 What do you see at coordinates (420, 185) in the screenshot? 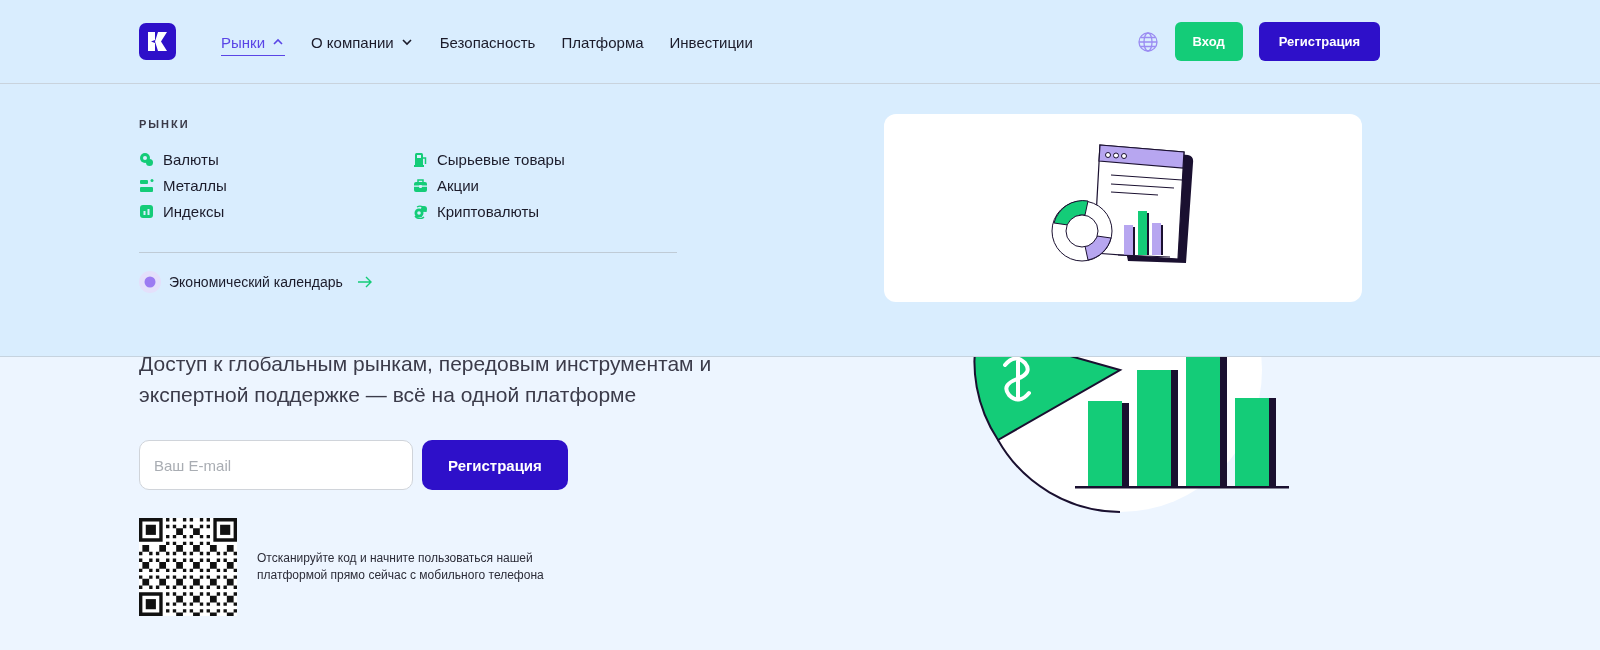
I see `briefcase-icon` at bounding box center [420, 185].